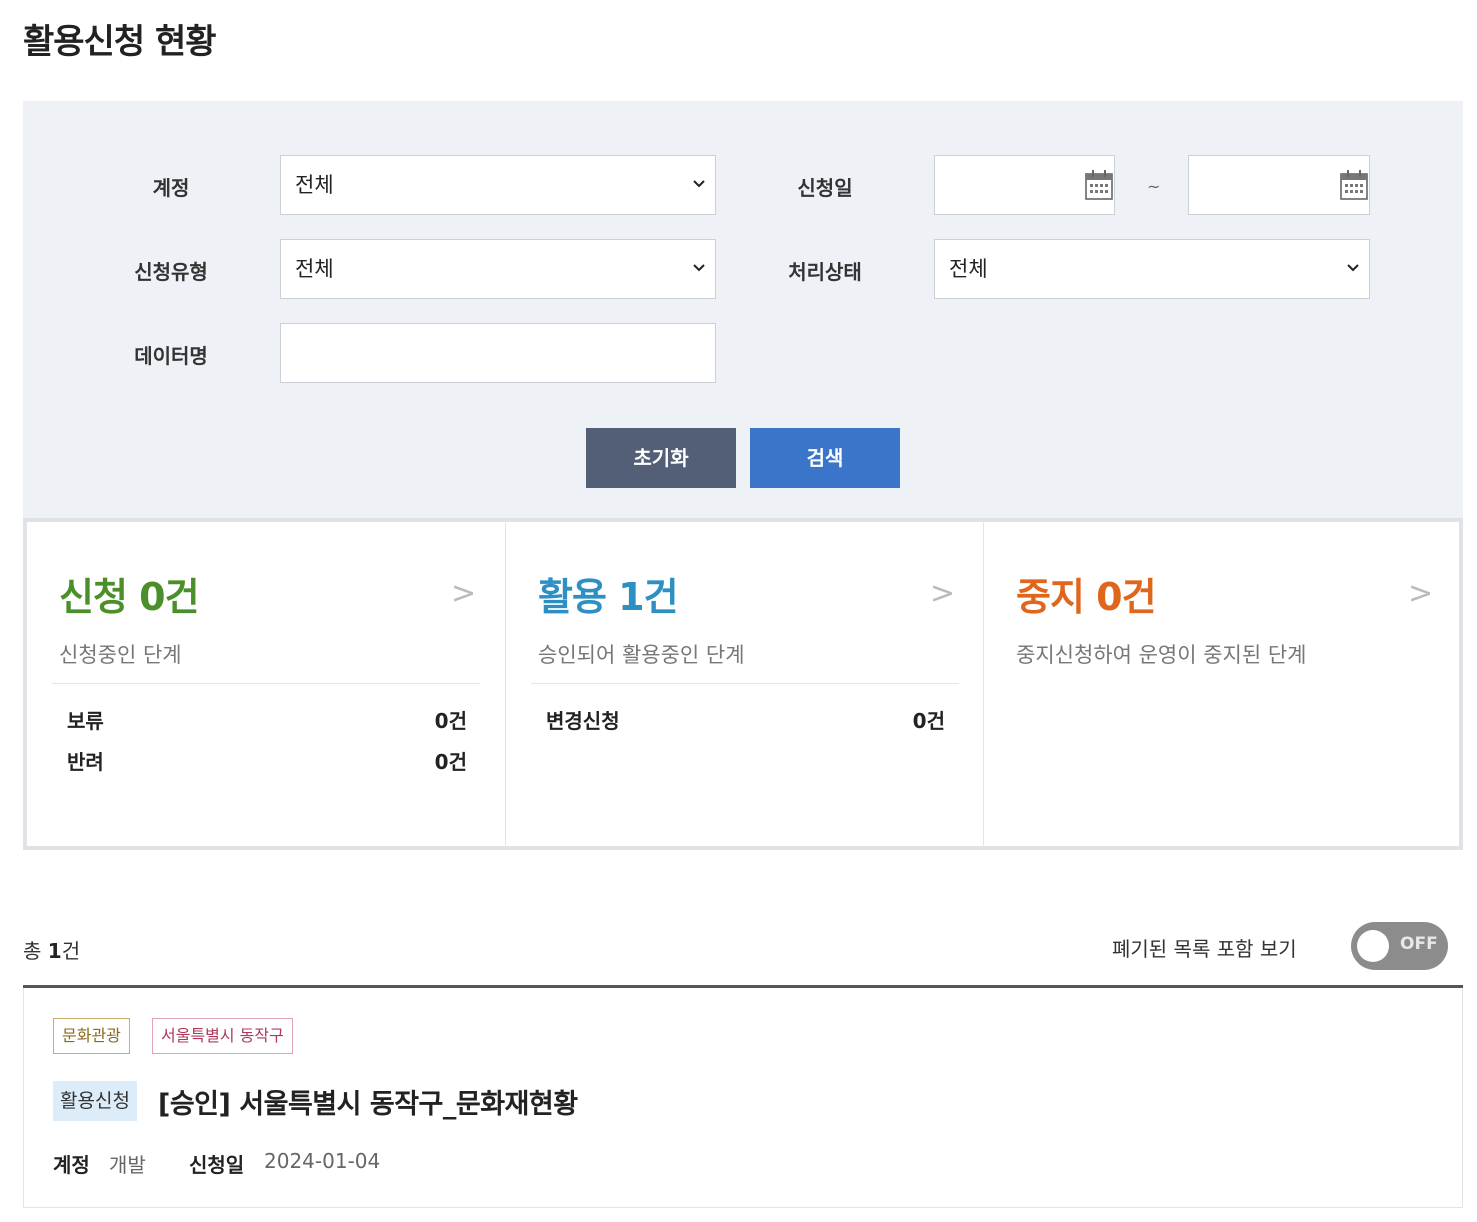 The width and height of the screenshot is (1477, 1222). I want to click on account-select-value: 전체, so click(314, 185).